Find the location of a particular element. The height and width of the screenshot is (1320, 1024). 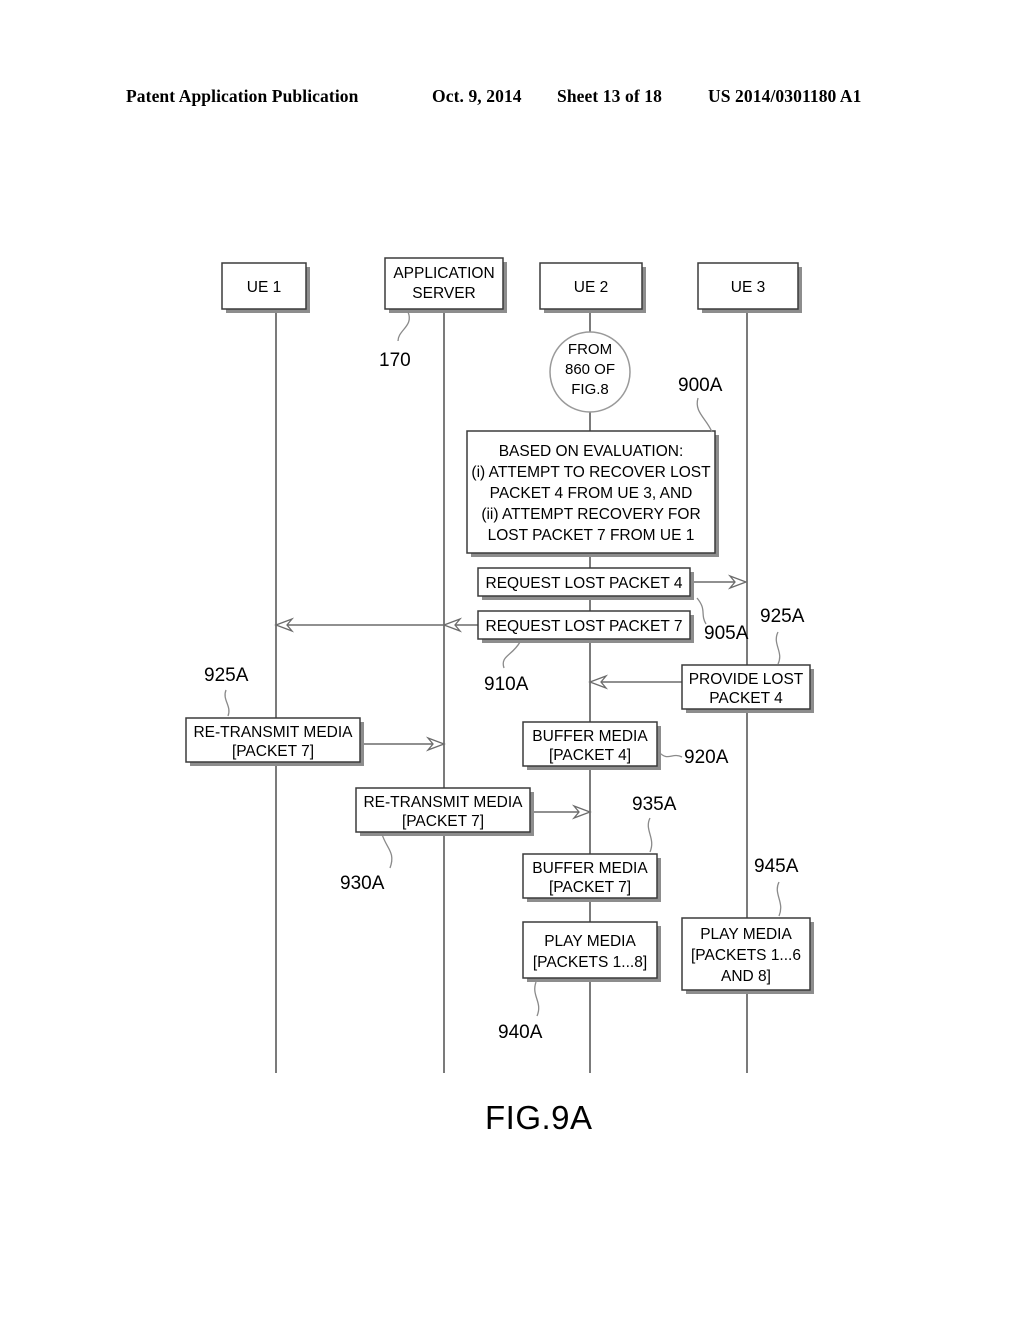

ref-915A-label: 925A is located at coordinates (782, 616).